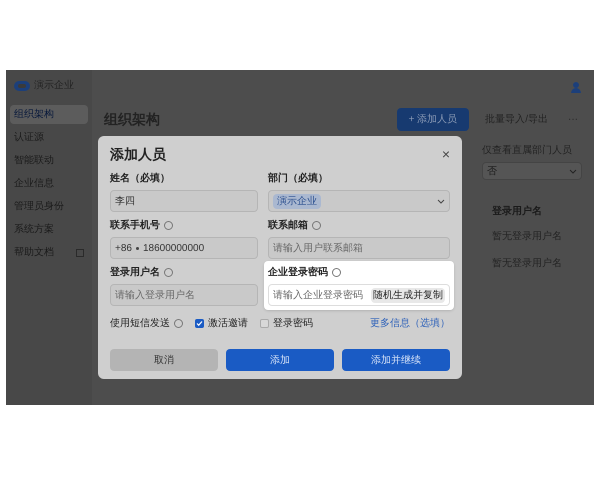  Describe the element at coordinates (135, 272) in the screenshot. I see `field-label: 登录用户名` at that location.